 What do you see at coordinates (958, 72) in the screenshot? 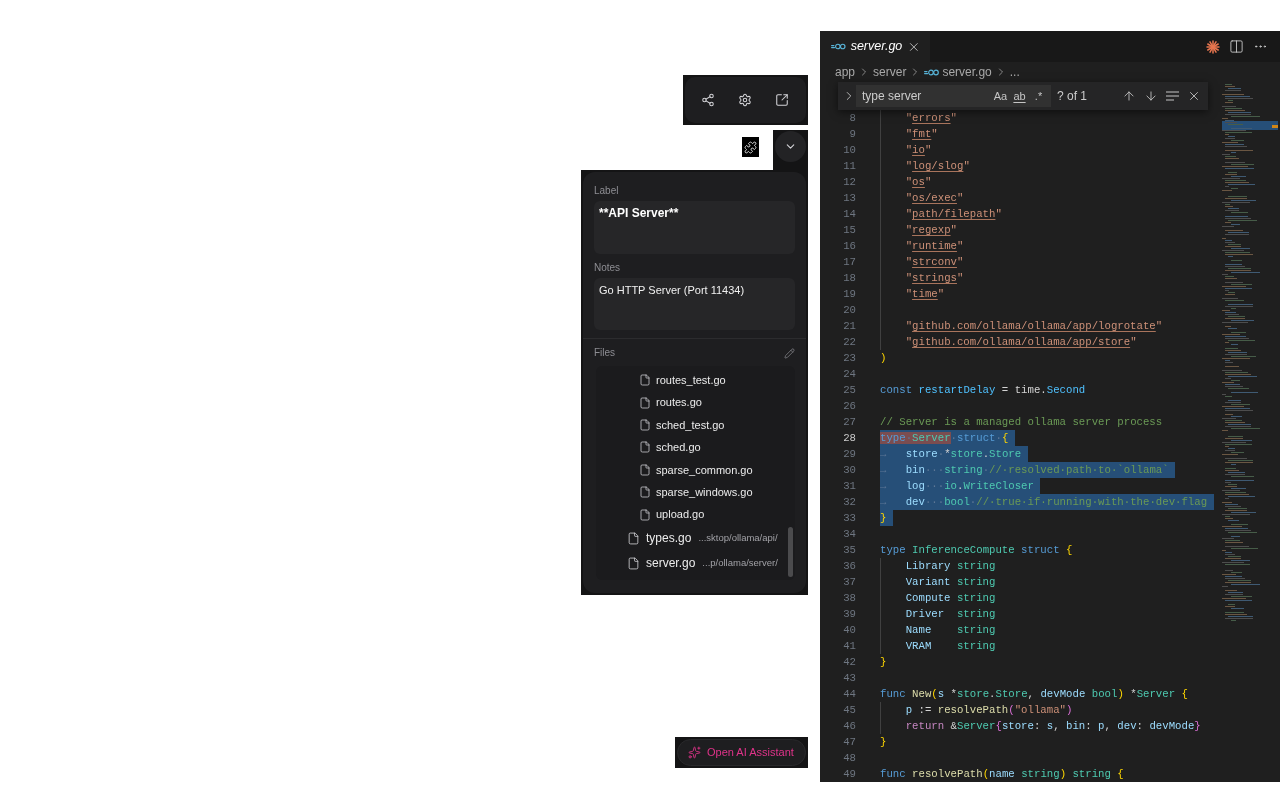
I see `breadcrumb-item: server.go` at bounding box center [958, 72].